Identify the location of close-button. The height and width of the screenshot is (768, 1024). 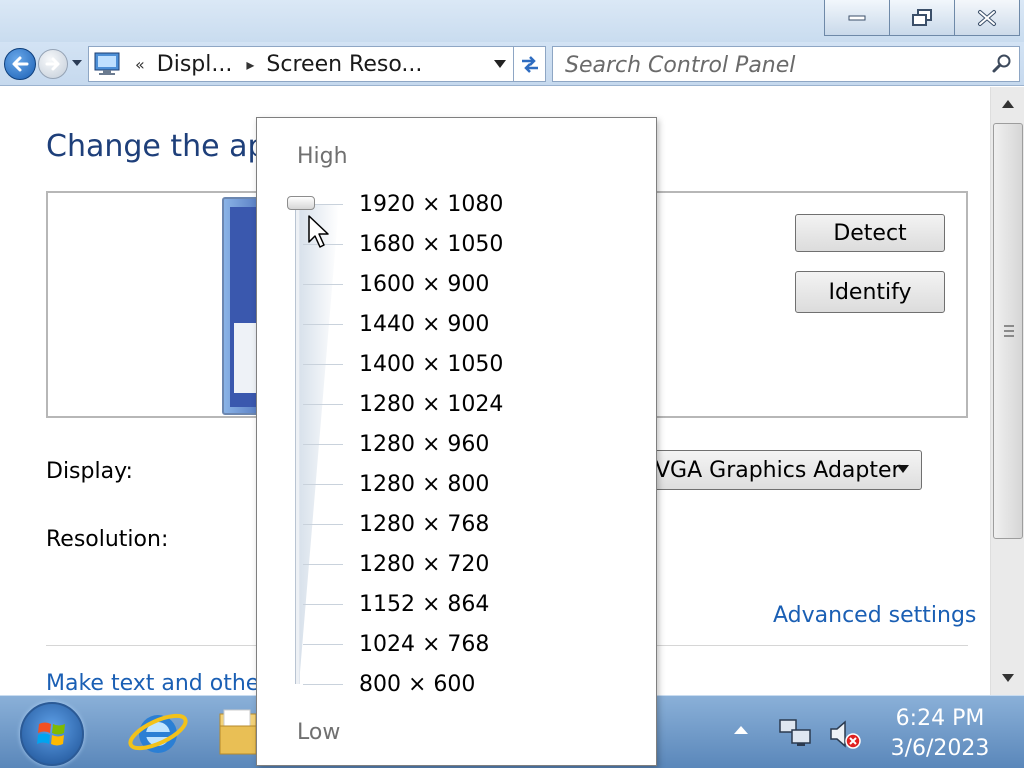
(987, 18).